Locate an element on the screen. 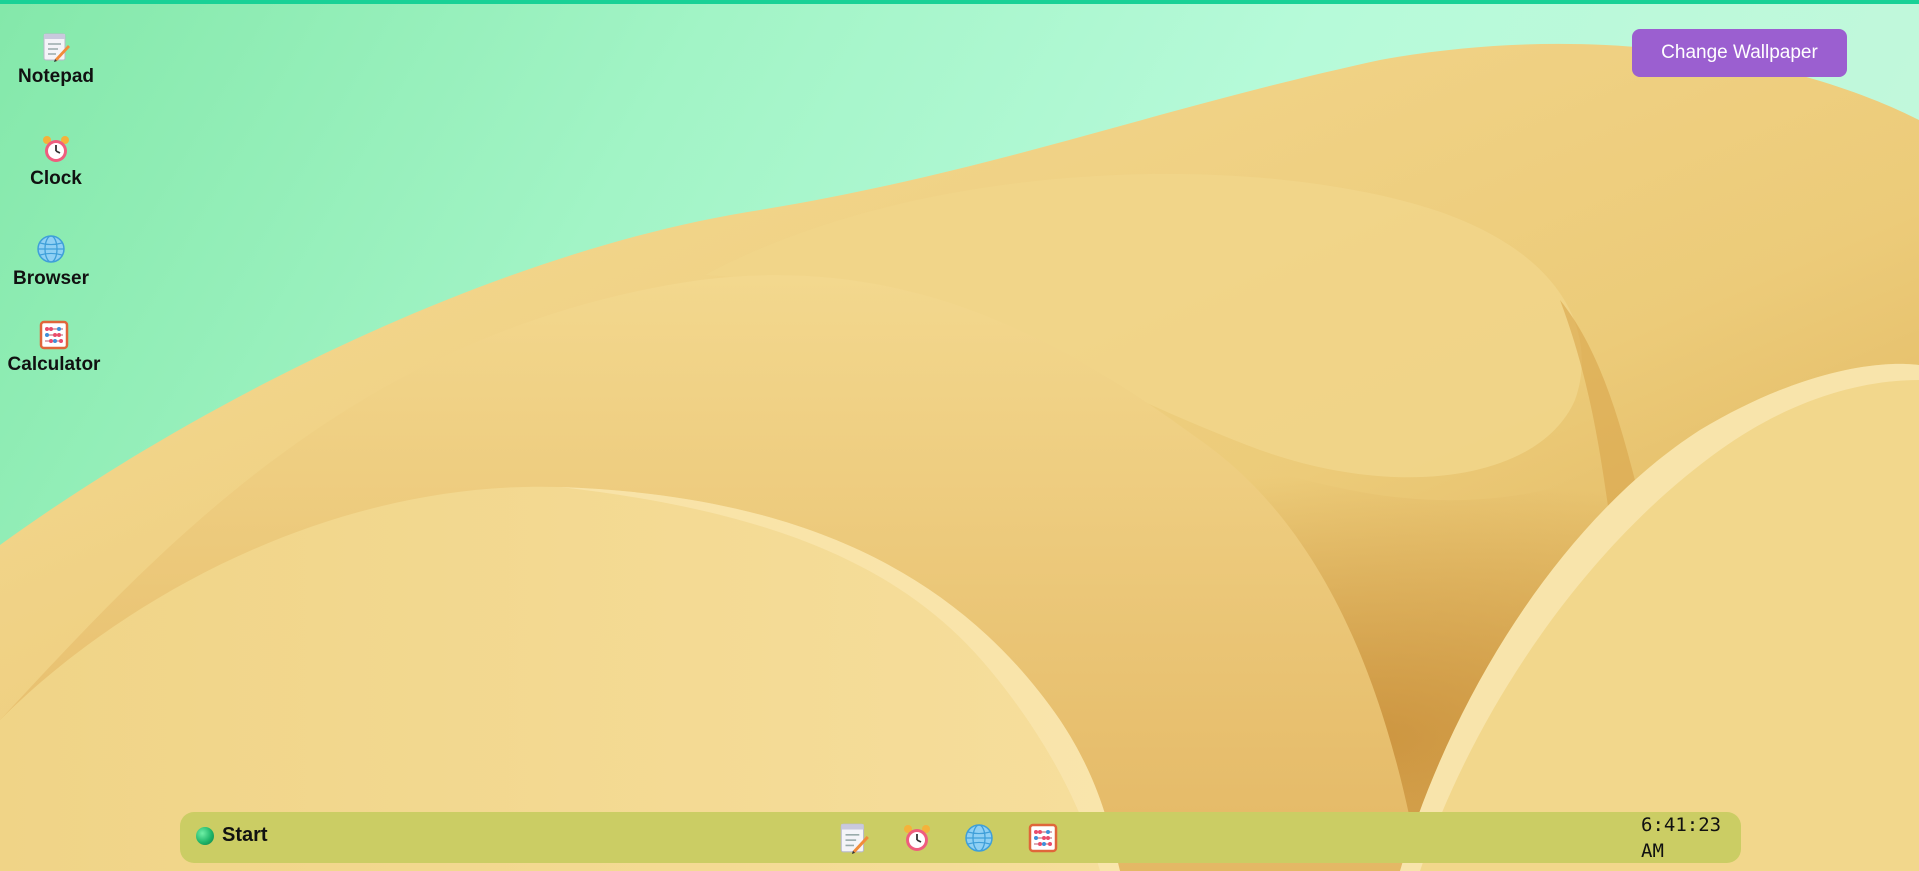 The width and height of the screenshot is (1919, 871). start-button: Start is located at coordinates (232, 835).